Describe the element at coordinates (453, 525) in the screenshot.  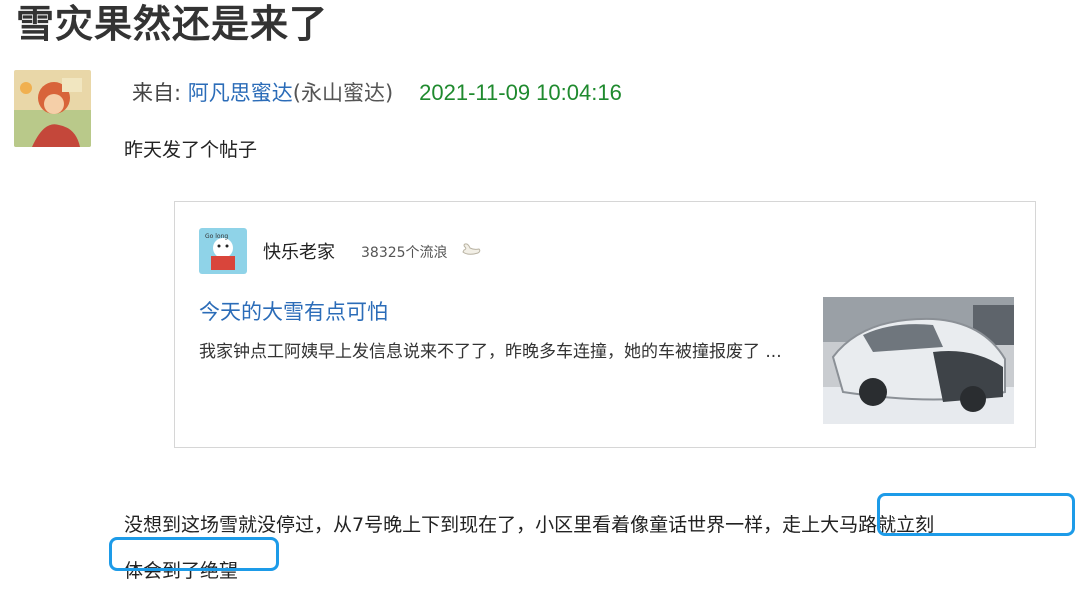
I see `body-text-line1: 没想到这场雪就没停过，从7号晚上下到现在了，小区里看着像童话世界一样，` at that location.